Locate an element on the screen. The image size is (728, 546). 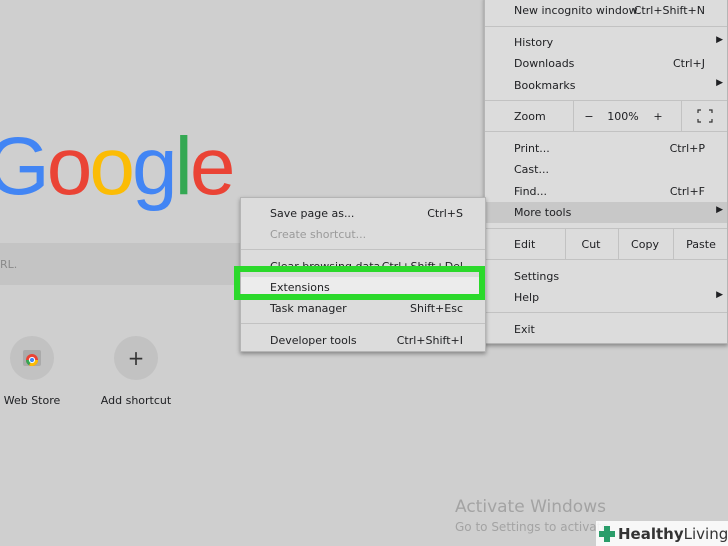
zoom-in-button: + is located at coordinates (658, 116).